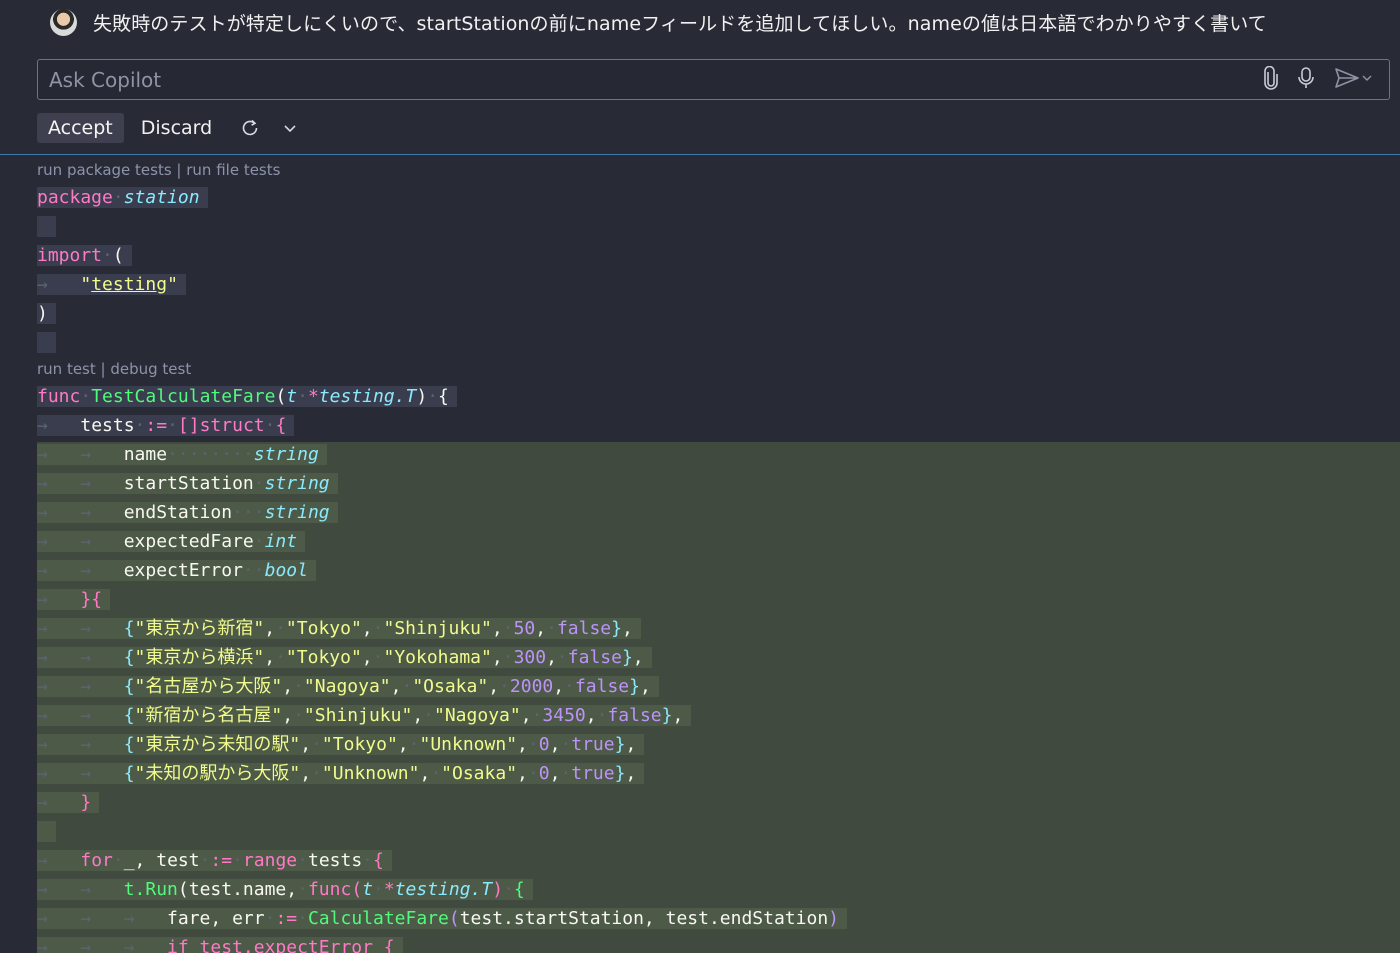  Describe the element at coordinates (187, 512) in the screenshot. I see `code-line: → → endStation···string` at that location.